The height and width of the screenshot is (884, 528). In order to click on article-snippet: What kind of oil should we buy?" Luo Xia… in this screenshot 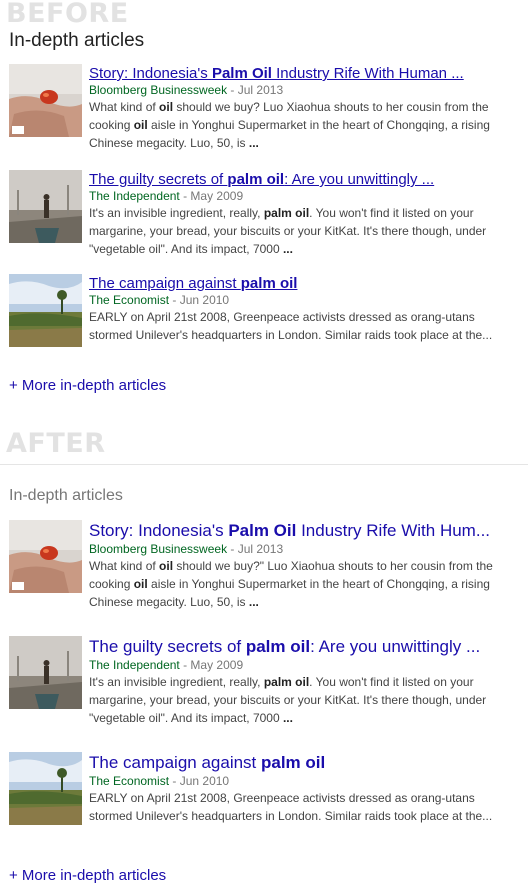, I will do `click(291, 584)`.